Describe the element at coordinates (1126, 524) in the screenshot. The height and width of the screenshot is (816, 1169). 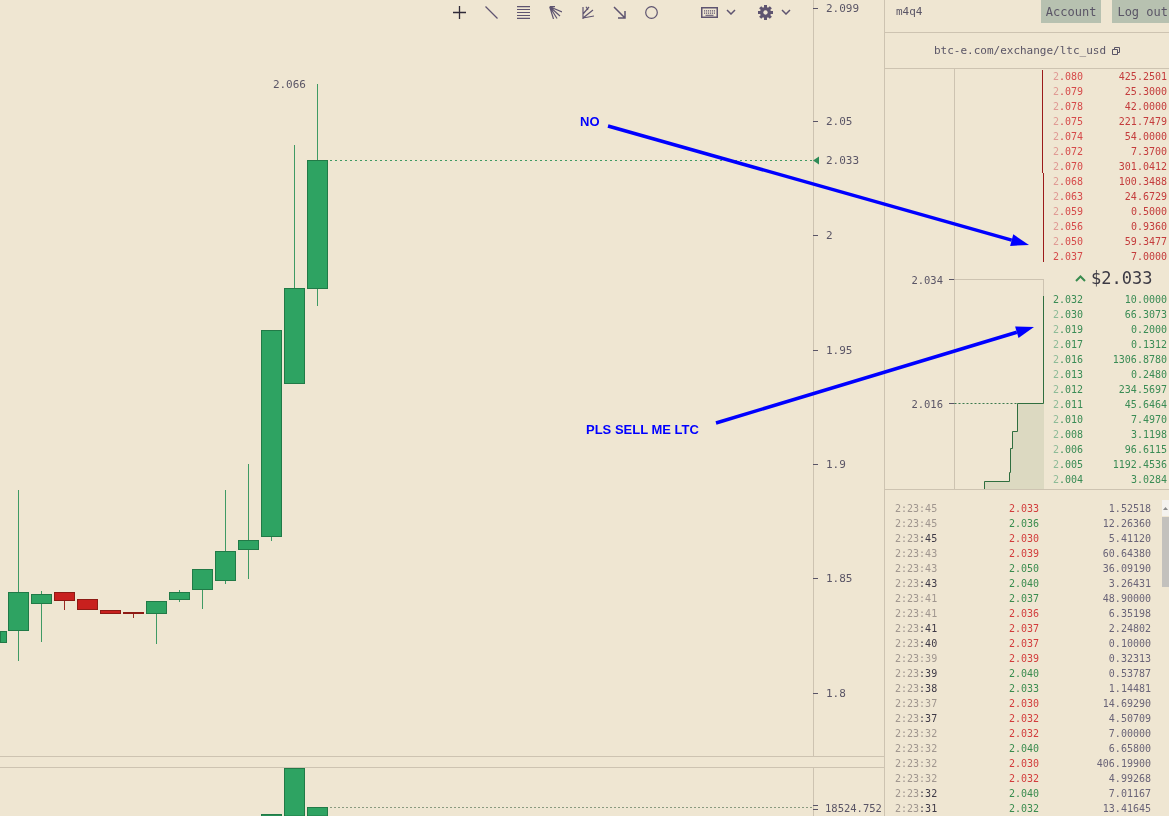
I see `trade-amount: 12.26360` at that location.